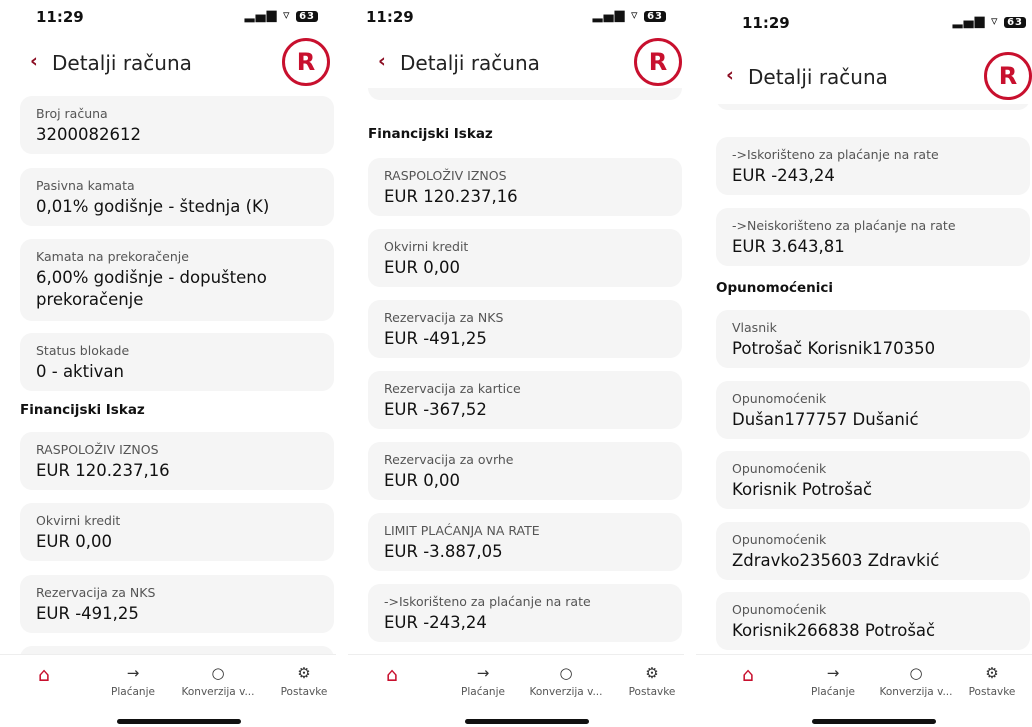 Image resolution: width=1032 pixels, height=727 pixels. What do you see at coordinates (449, 459) in the screenshot?
I see `field-label: Rezervacija za ovrhe` at bounding box center [449, 459].